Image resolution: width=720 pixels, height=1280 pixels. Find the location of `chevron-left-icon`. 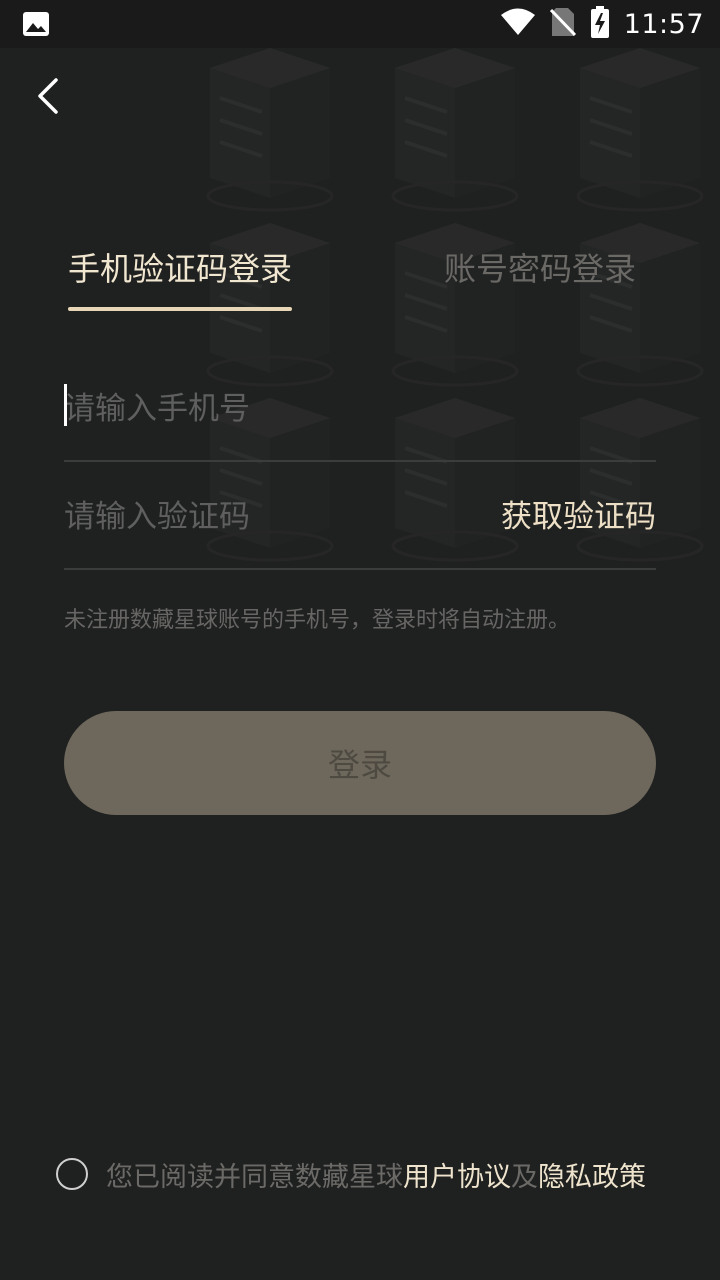

chevron-left-icon is located at coordinates (48, 96).